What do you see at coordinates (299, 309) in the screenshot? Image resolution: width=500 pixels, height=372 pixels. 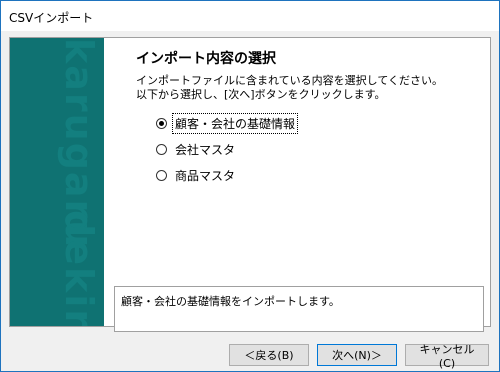 I see `option-description-box: 顧客・会社の基礎情報をインポートします。` at bounding box center [299, 309].